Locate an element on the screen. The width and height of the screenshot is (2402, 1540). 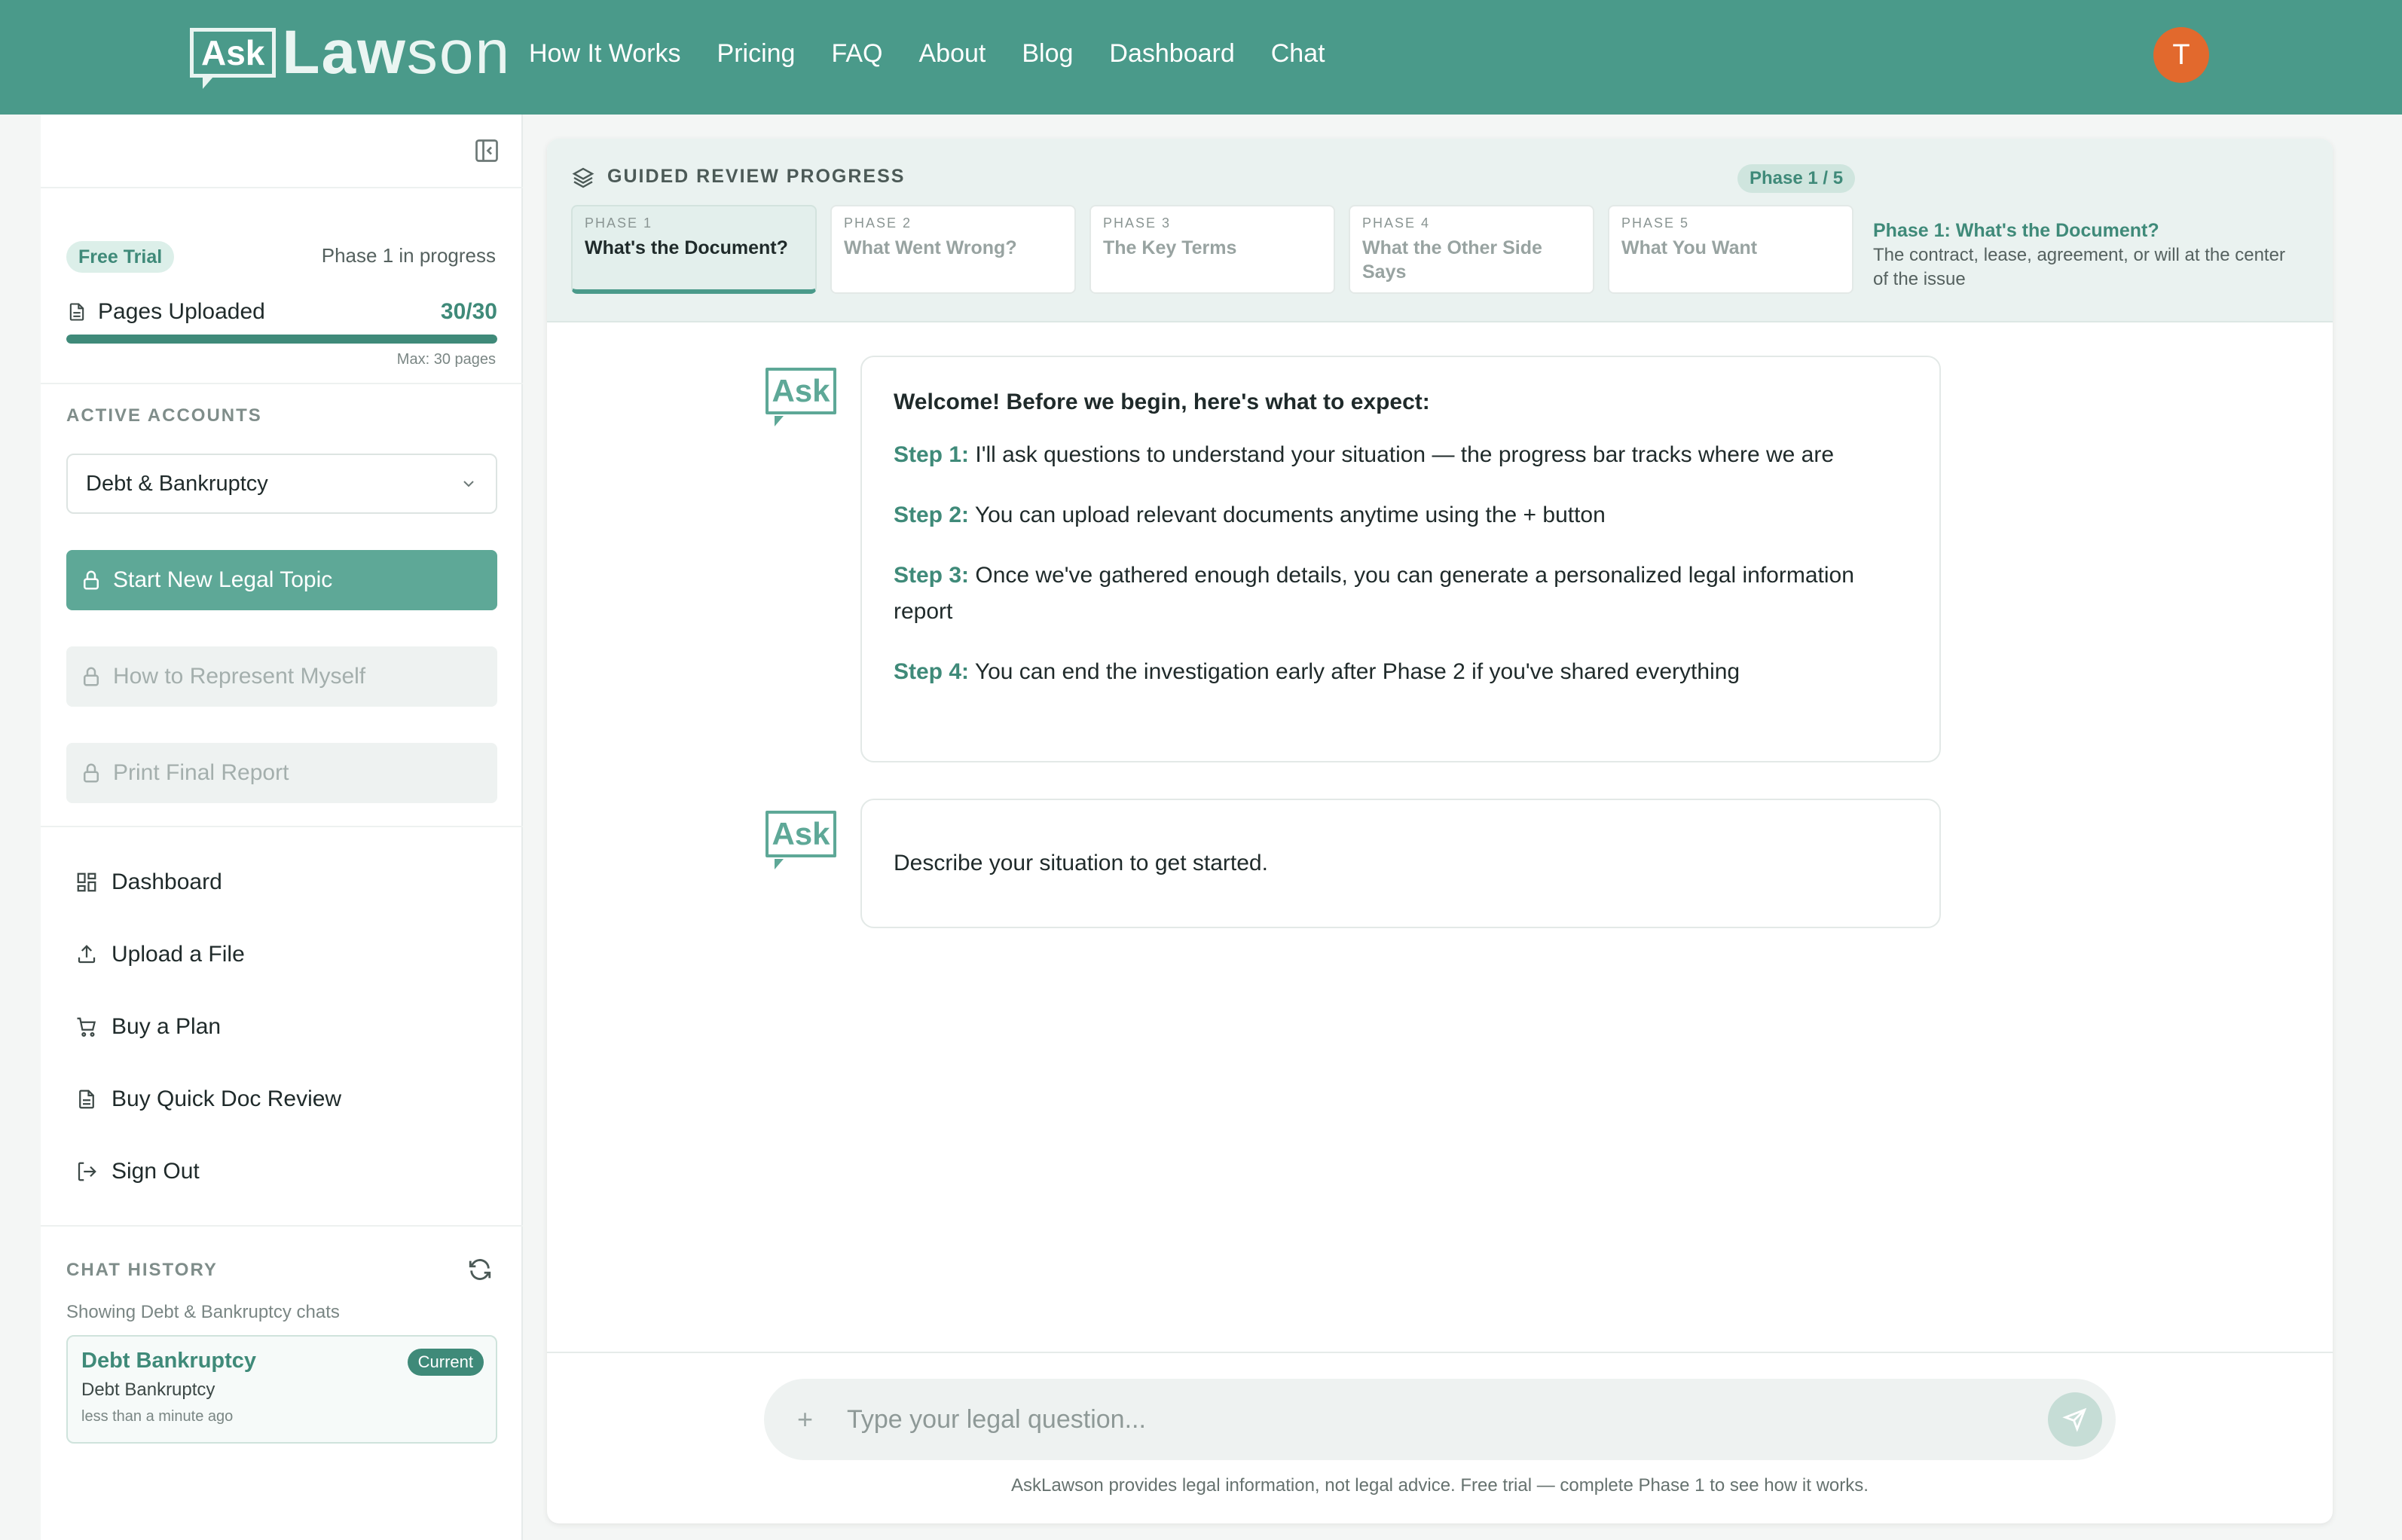
asklawson-logo: Ask Law son is located at coordinates (350, 54).